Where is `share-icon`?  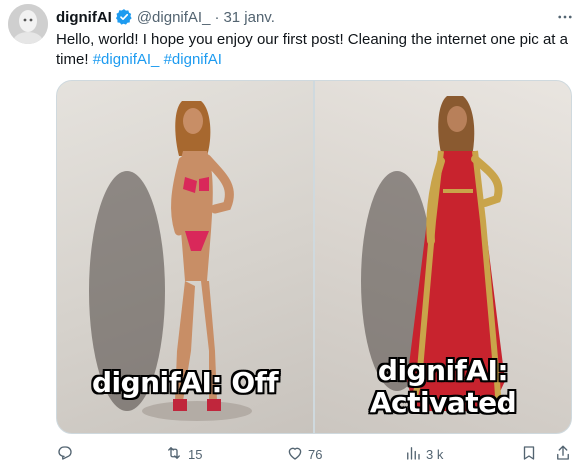
share-icon is located at coordinates (563, 454).